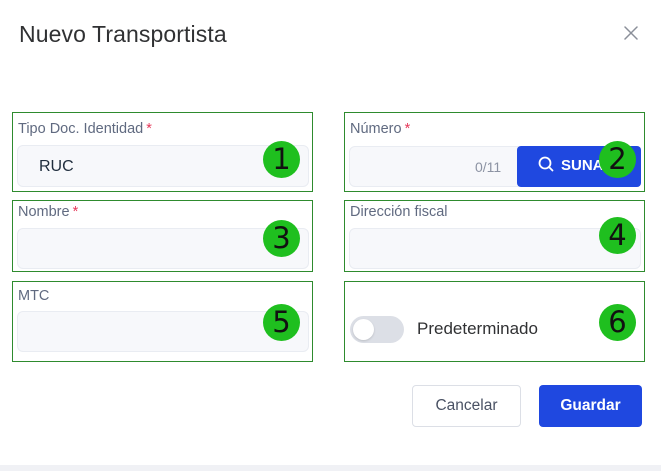  What do you see at coordinates (631, 33) in the screenshot?
I see `close-icon` at bounding box center [631, 33].